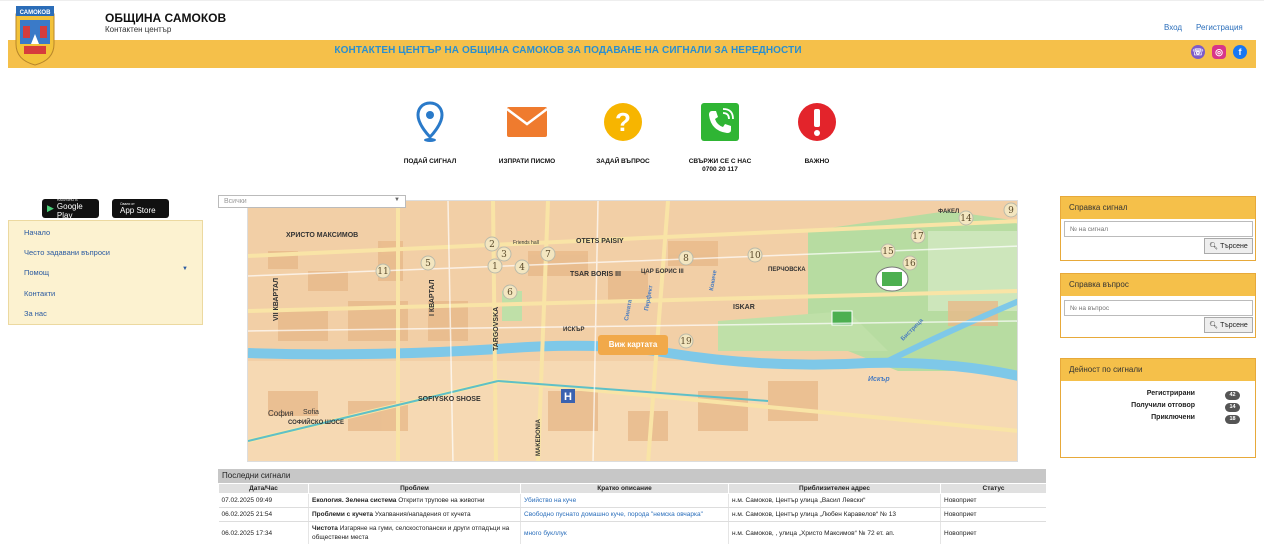 The height and width of the screenshot is (544, 1264). What do you see at coordinates (910, 264) in the screenshot?
I see `svg-text: 16` at bounding box center [910, 264].